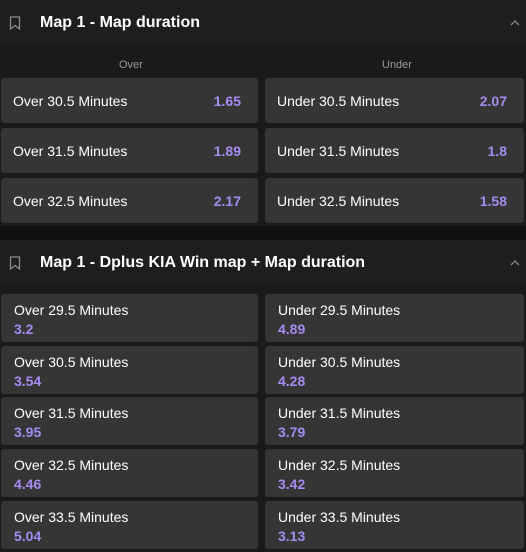  What do you see at coordinates (227, 101) in the screenshot?
I see `odds-price: 1.65` at bounding box center [227, 101].